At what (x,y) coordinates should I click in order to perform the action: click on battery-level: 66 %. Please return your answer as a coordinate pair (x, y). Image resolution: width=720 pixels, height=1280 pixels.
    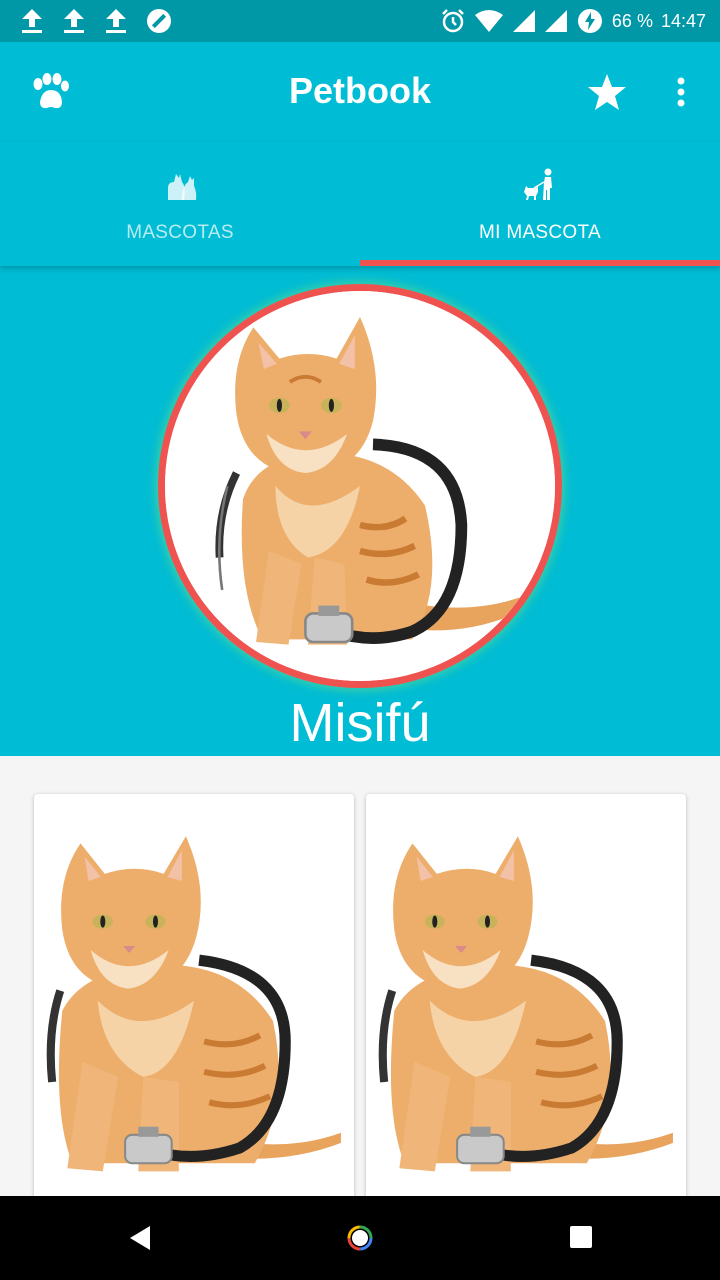
    Looking at the image, I should click on (632, 20).